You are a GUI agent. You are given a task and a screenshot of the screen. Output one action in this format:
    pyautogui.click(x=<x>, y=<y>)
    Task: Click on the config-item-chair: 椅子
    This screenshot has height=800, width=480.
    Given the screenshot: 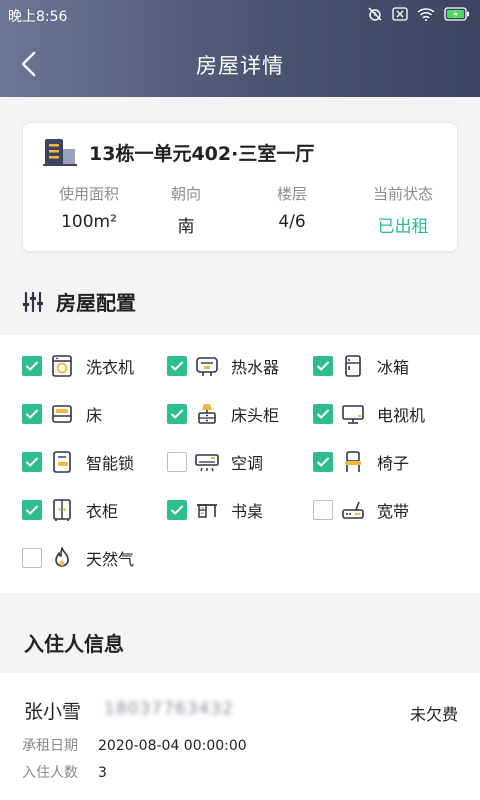 What is the action you would take?
    pyautogui.click(x=361, y=462)
    